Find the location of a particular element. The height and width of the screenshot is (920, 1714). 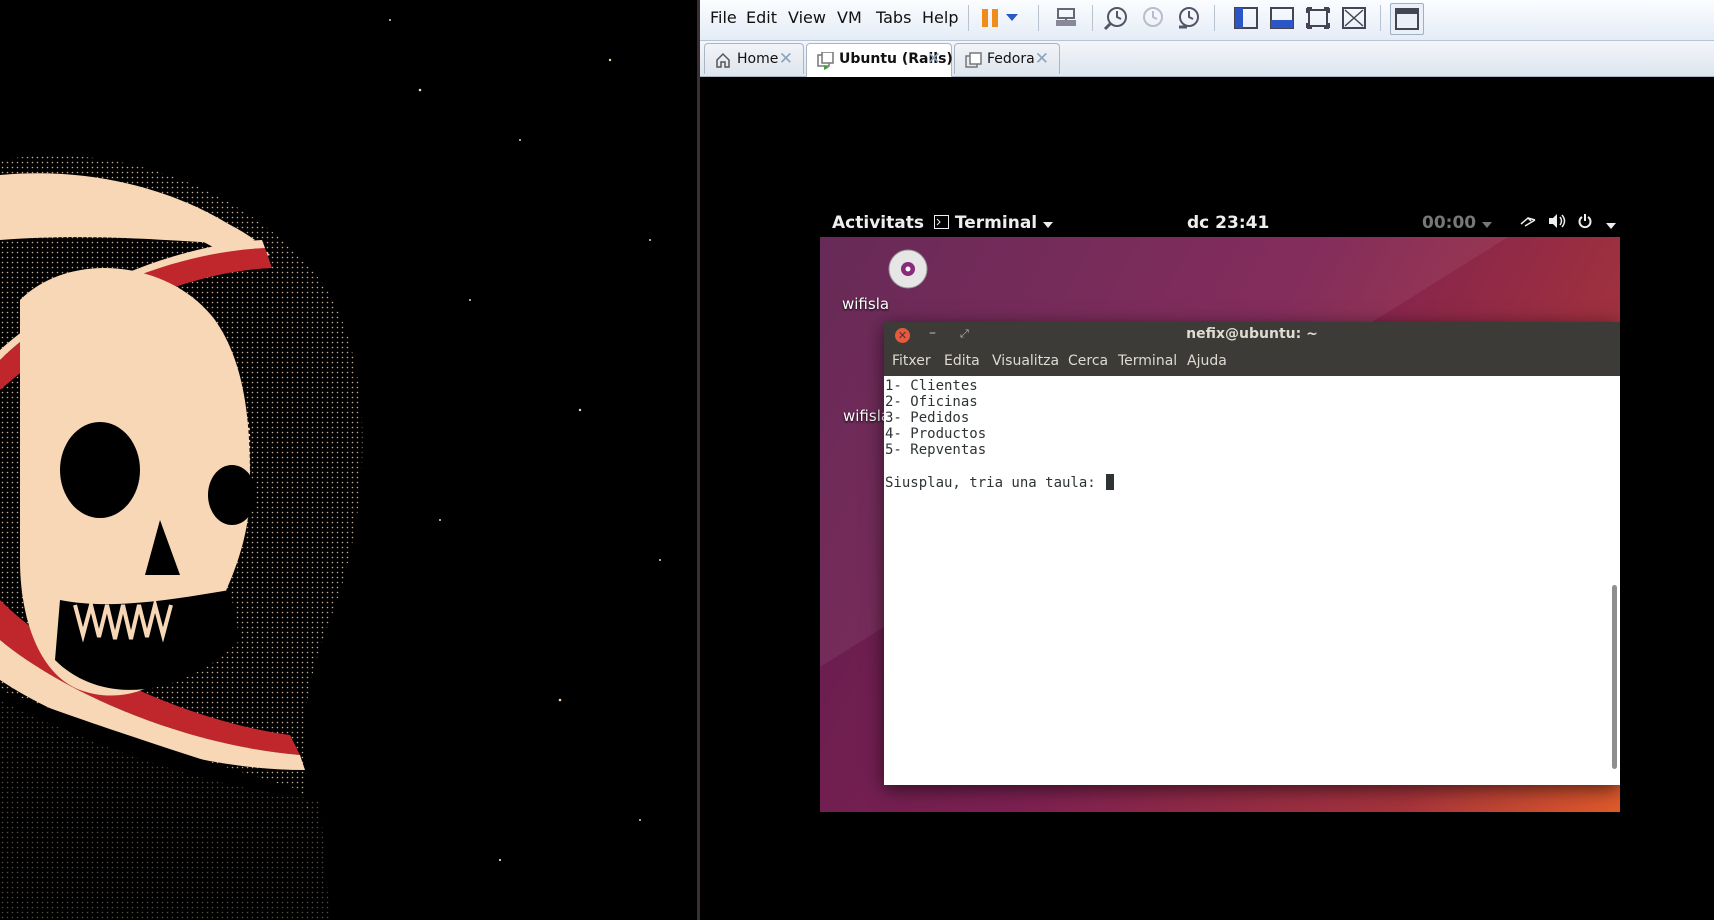

terminal-menu-search: Cerca is located at coordinates (1088, 361).